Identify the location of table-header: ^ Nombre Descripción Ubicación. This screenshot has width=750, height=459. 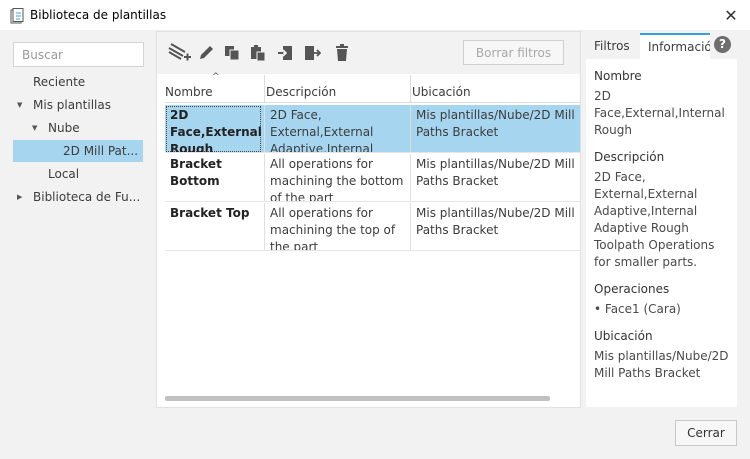
(372, 87).